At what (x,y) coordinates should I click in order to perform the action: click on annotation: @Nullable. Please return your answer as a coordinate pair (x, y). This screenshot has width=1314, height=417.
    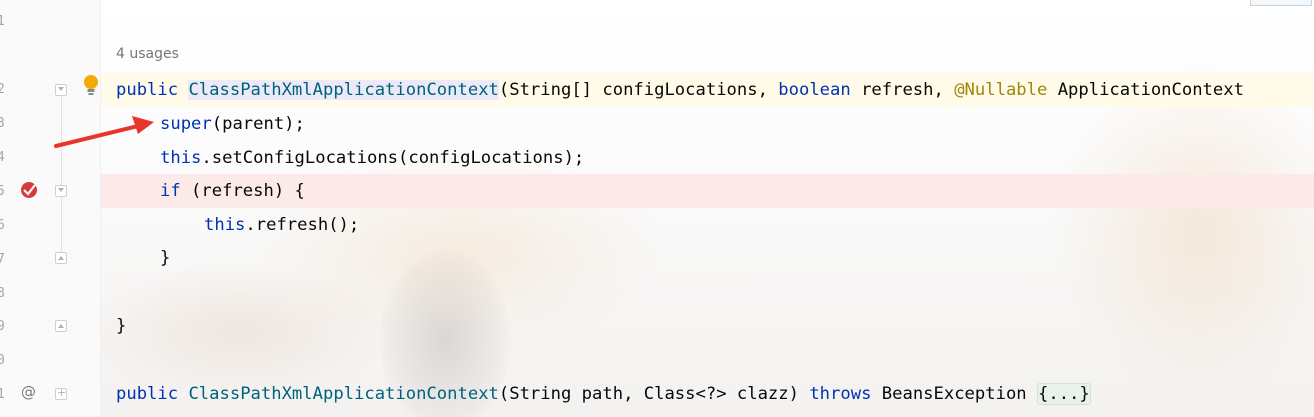
    Looking at the image, I should click on (1001, 90).